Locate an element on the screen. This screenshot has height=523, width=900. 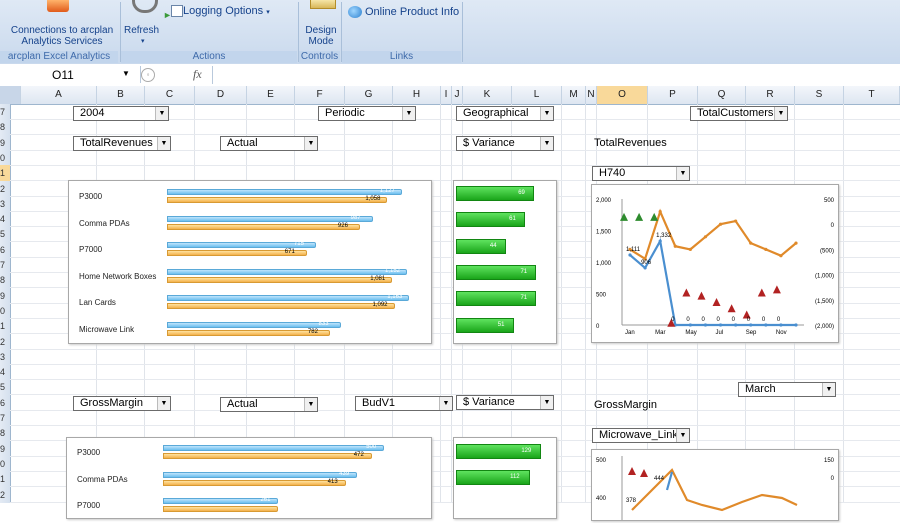
variance-dropdown-icon: ▼ is located at coordinates (546, 143).